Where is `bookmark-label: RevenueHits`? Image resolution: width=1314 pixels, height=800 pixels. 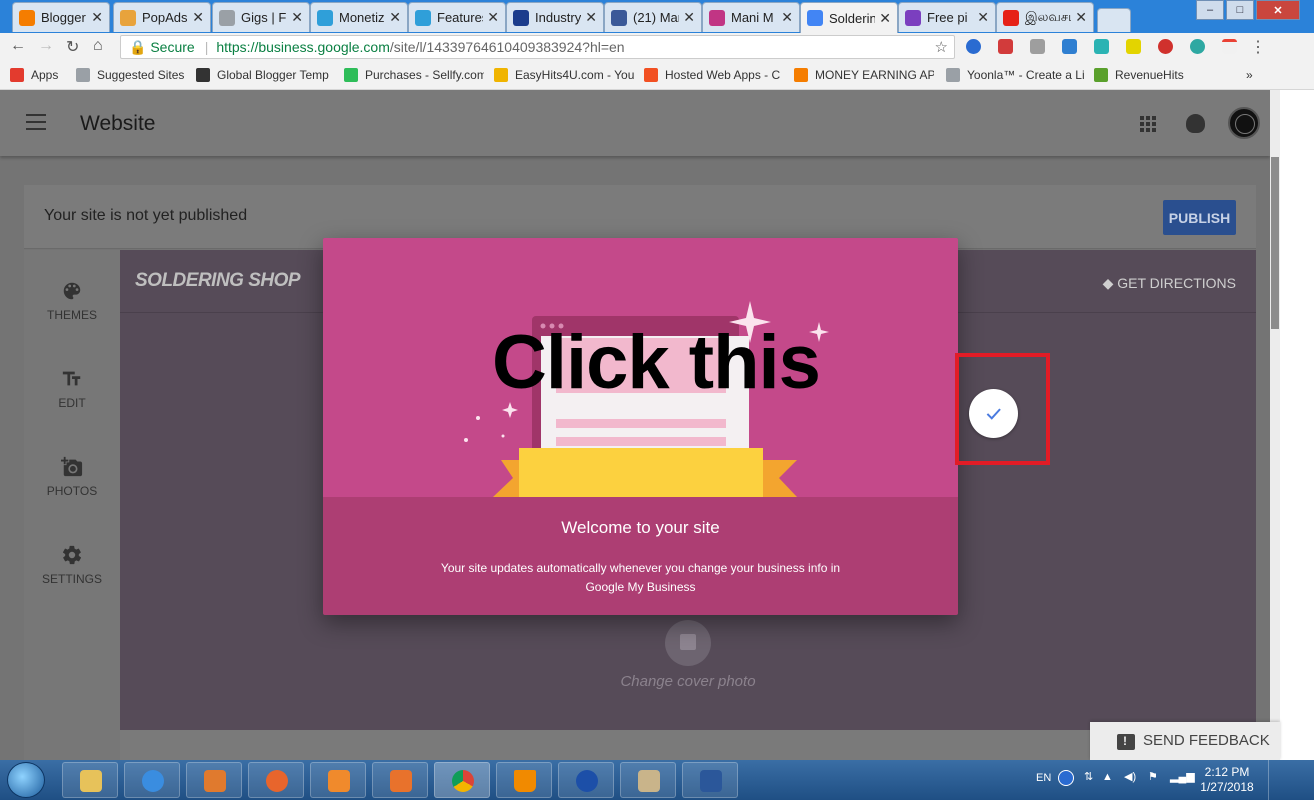 bookmark-label: RevenueHits is located at coordinates (1149, 75).